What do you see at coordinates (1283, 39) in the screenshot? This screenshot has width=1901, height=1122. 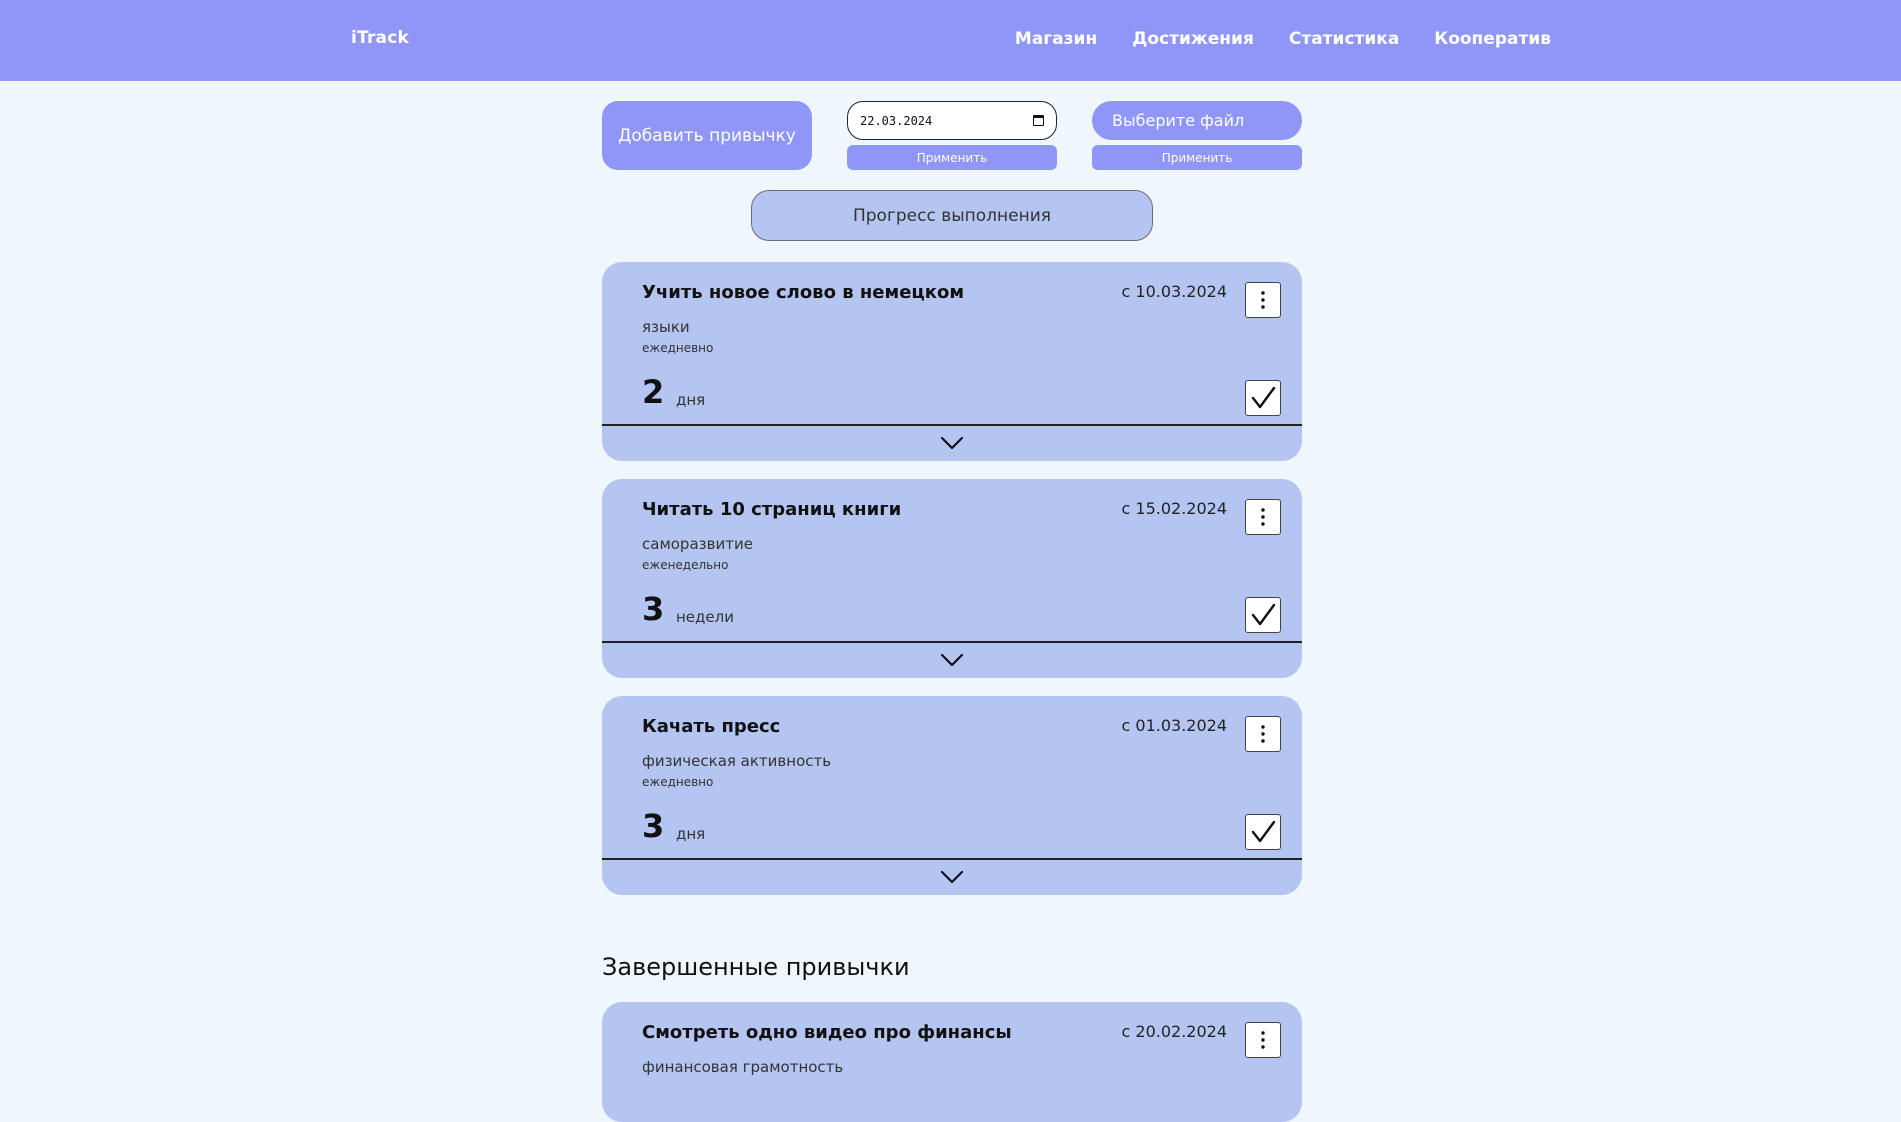 I see `main-nav: Магазин Достижения Статистика Кооператив` at bounding box center [1283, 39].